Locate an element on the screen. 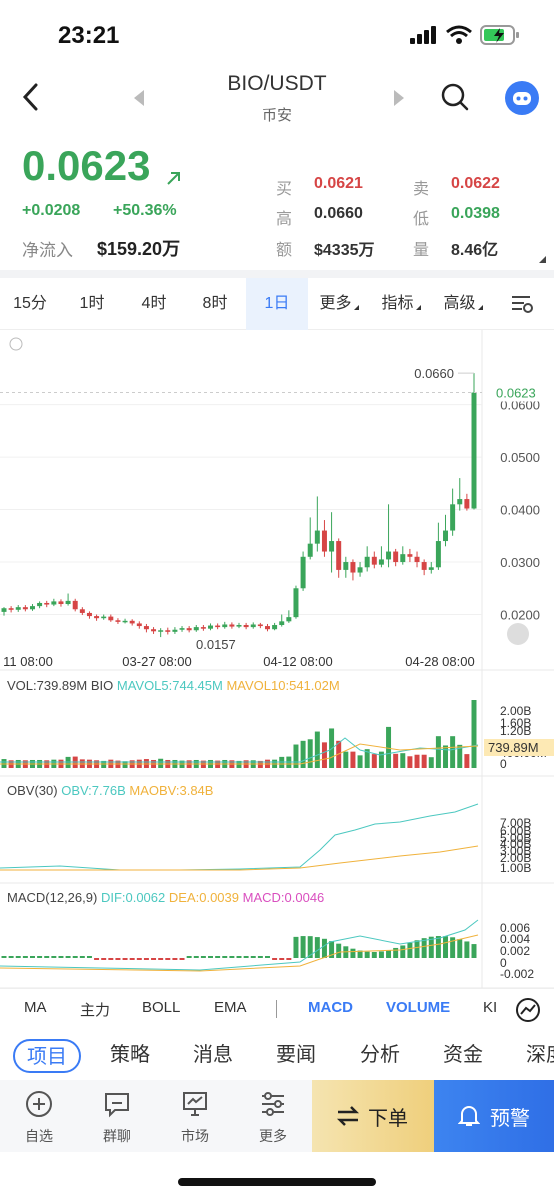  timeframe-more: 更多 is located at coordinates (339, 304).